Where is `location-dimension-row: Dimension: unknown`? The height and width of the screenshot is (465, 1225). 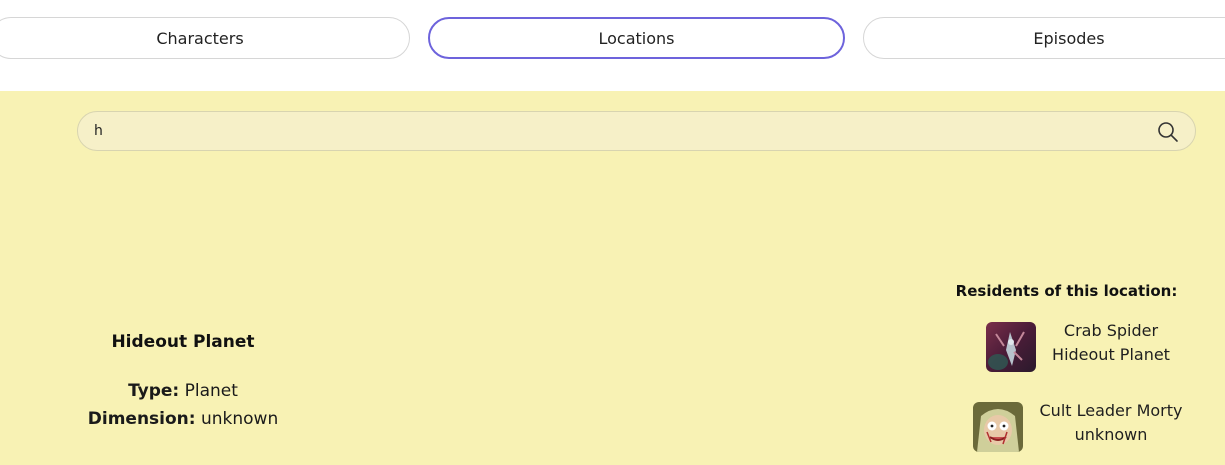 location-dimension-row: Dimension: unknown is located at coordinates (183, 419).